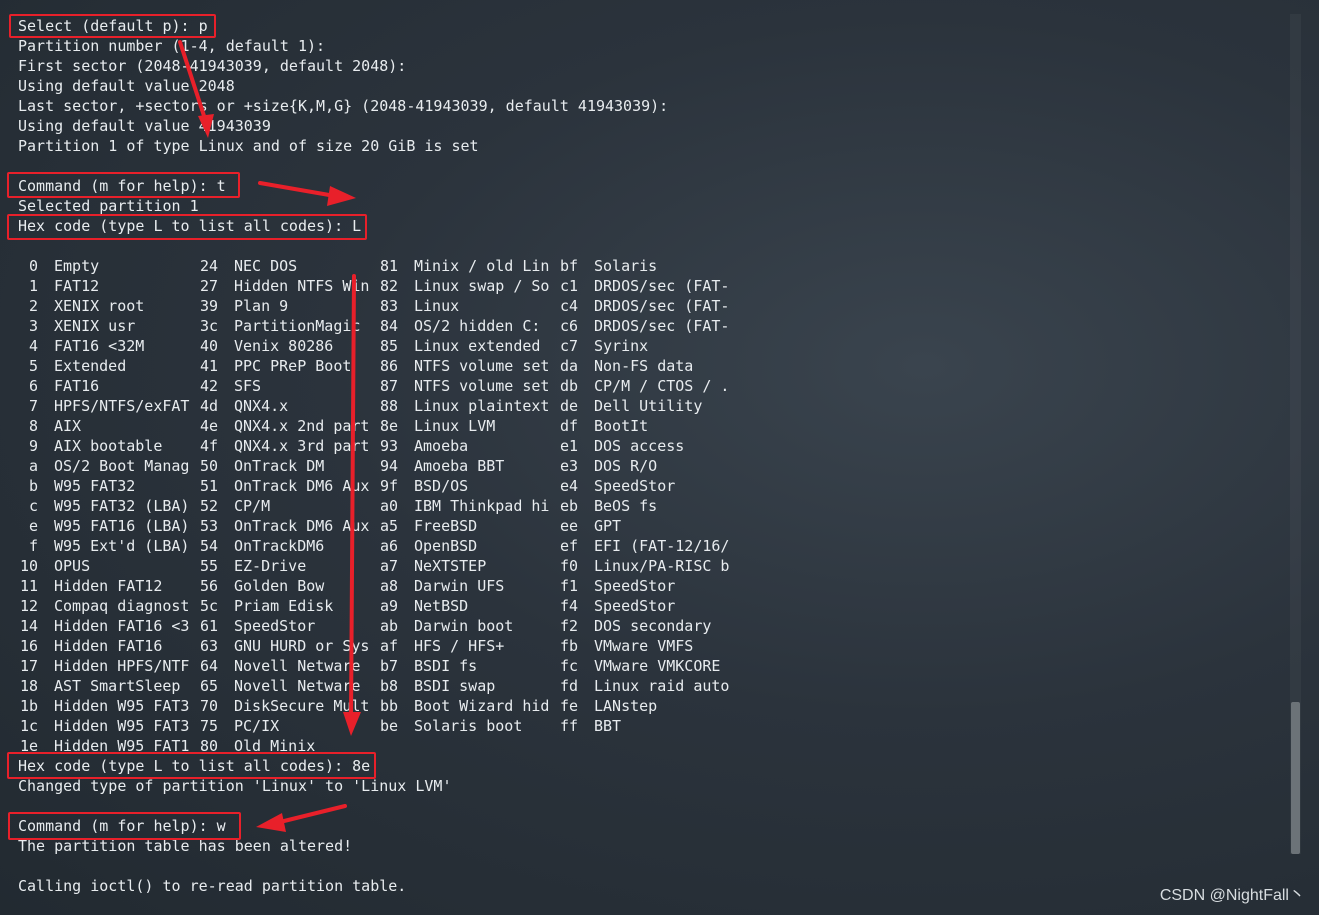 This screenshot has width=1319, height=915. Describe the element at coordinates (208, 306) in the screenshot. I see `partition-code: 39` at that location.